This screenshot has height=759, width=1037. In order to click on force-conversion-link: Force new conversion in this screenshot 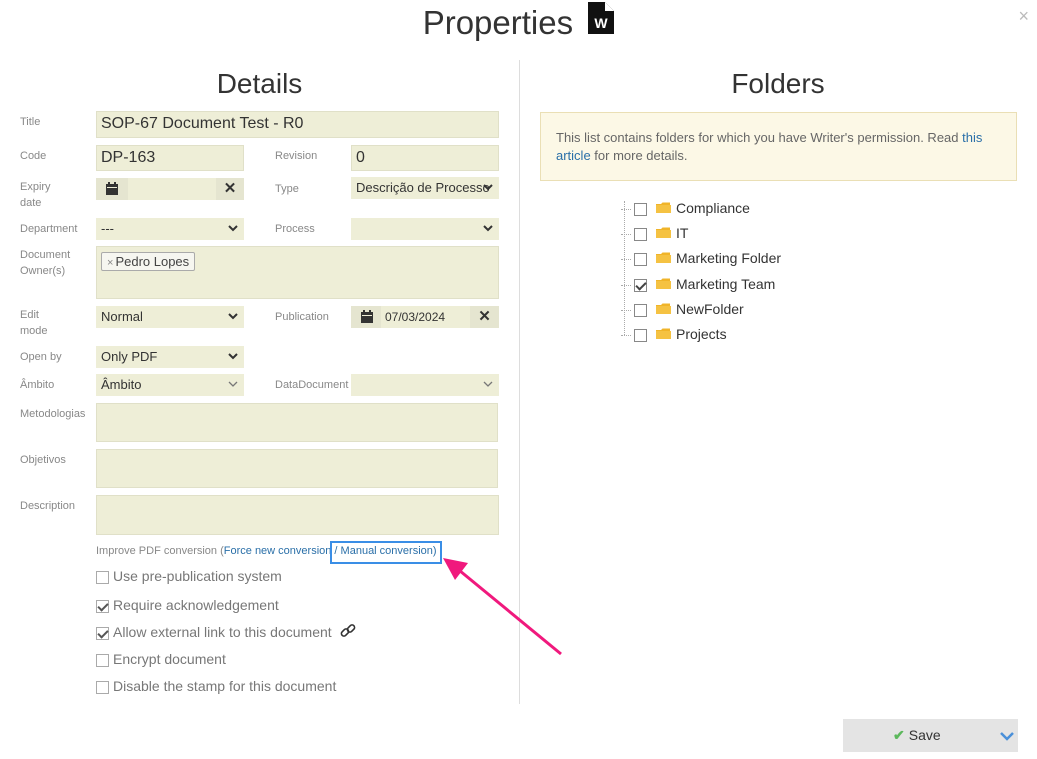, I will do `click(278, 551)`.